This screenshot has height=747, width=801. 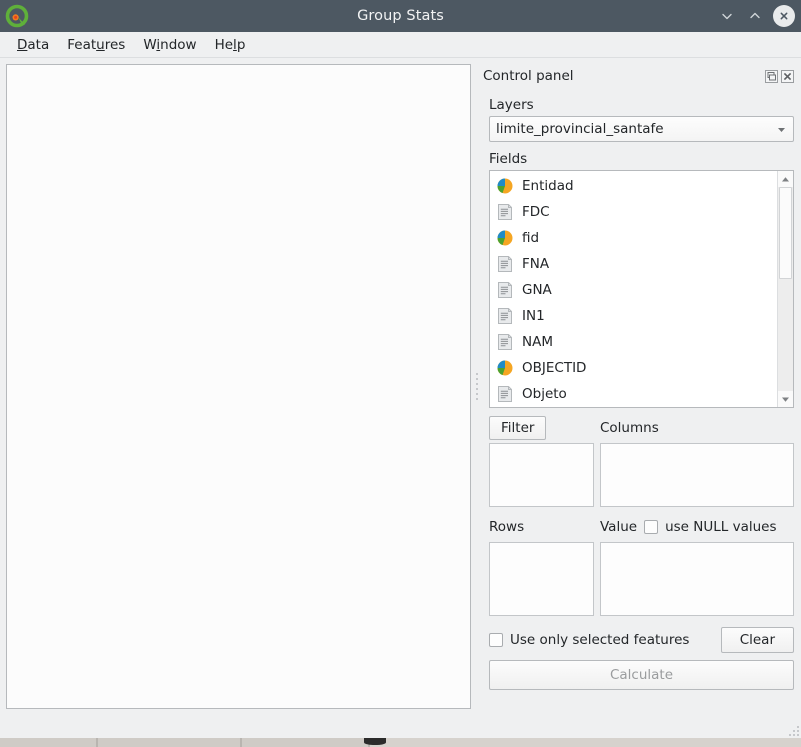 I want to click on splitter-grip, so click(x=477, y=386).